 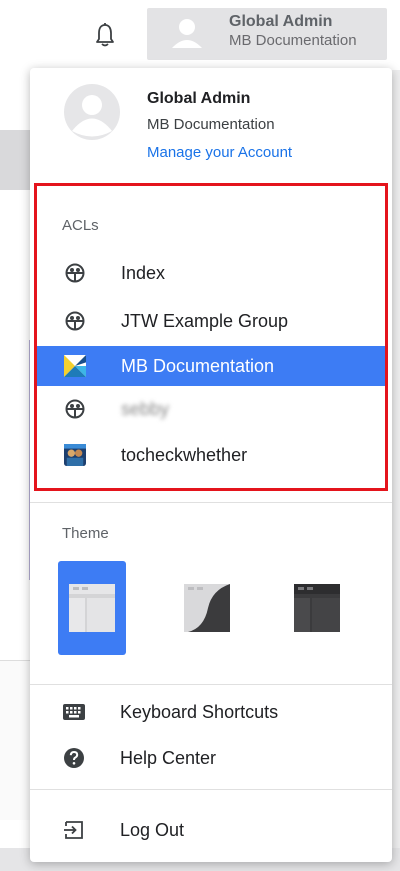 What do you see at coordinates (184, 454) in the screenshot?
I see `acl-item-label: tocheckwhether` at bounding box center [184, 454].